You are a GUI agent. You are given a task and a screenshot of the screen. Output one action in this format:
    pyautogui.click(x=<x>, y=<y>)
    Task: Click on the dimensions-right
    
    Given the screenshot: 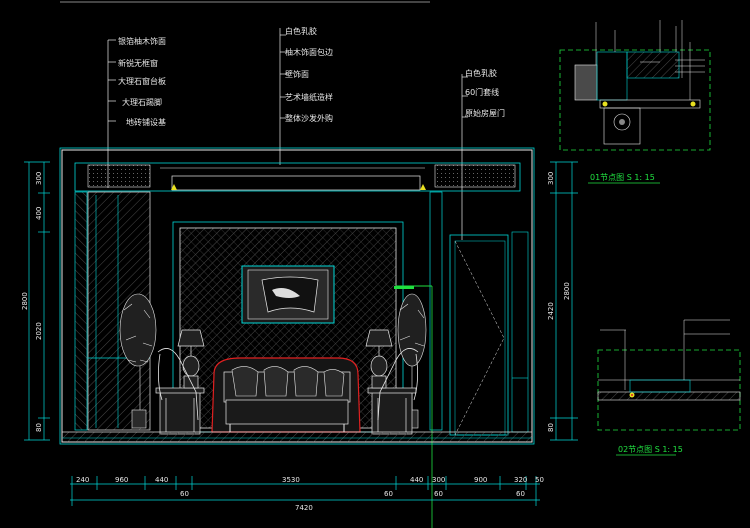 What is the action you would take?
    pyautogui.click(x=564, y=301)
    